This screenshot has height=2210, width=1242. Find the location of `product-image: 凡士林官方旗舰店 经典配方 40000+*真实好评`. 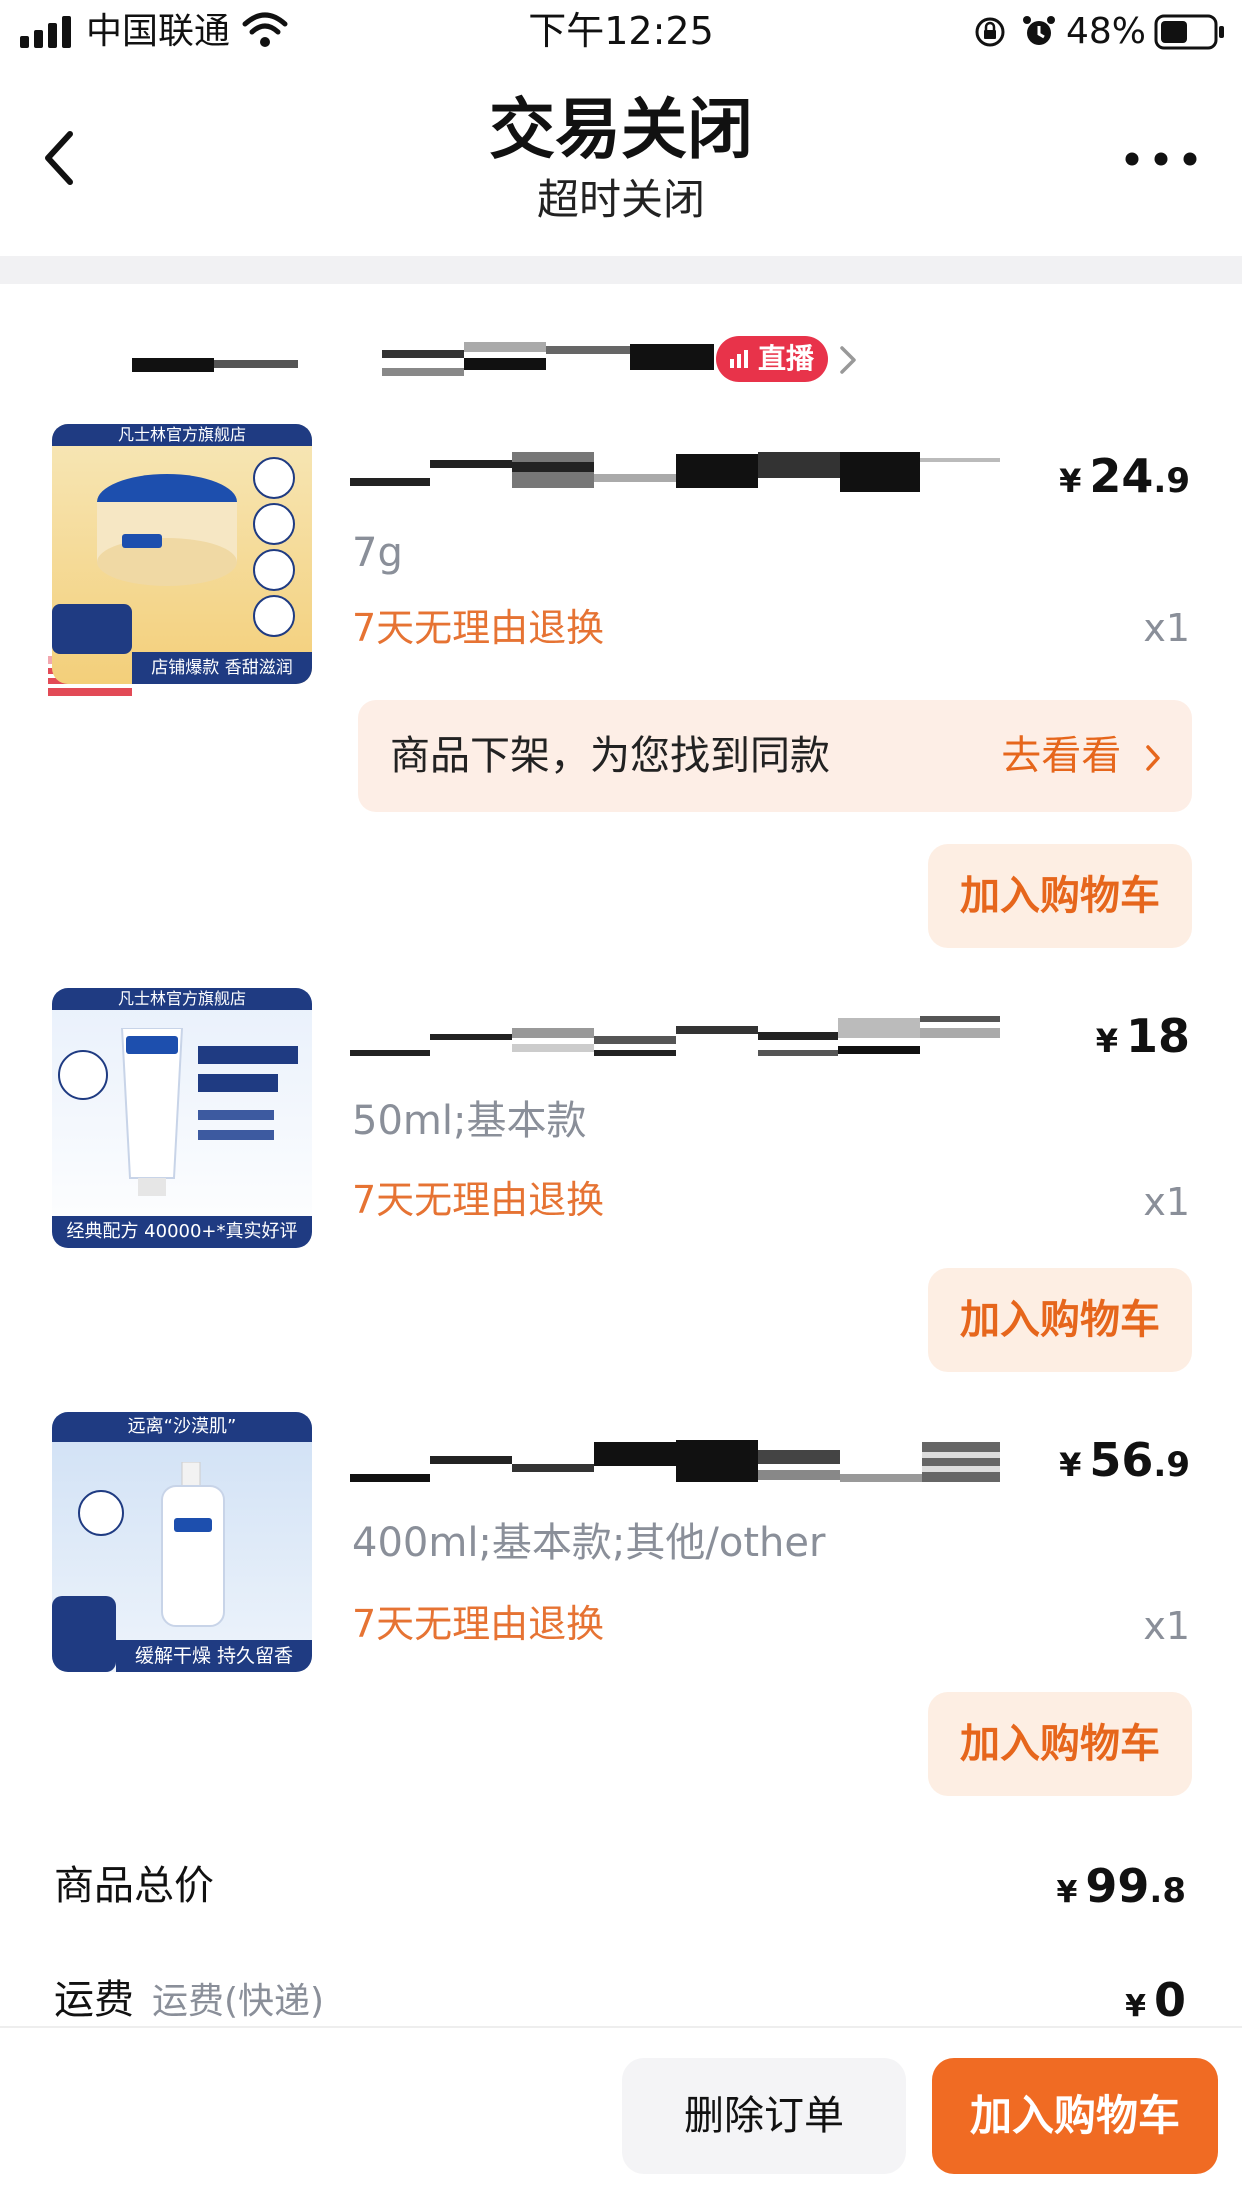

product-image: 凡士林官方旗舰店 经典配方 40000+*真实好评 is located at coordinates (182, 1118).